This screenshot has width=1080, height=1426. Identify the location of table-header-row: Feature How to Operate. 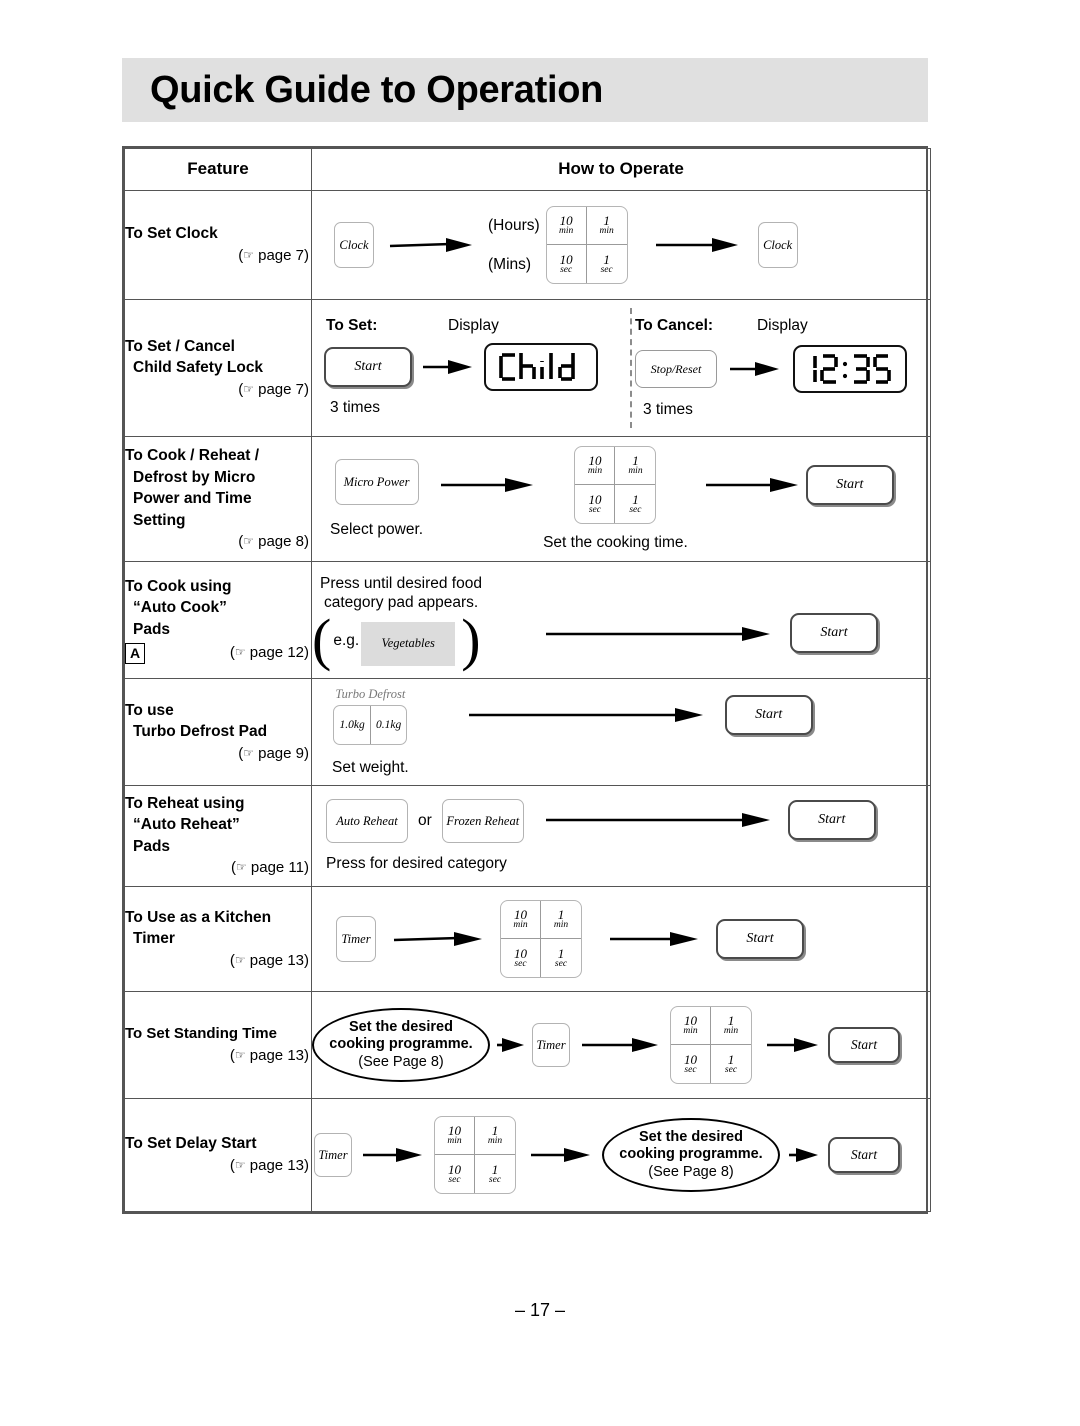
(527, 169).